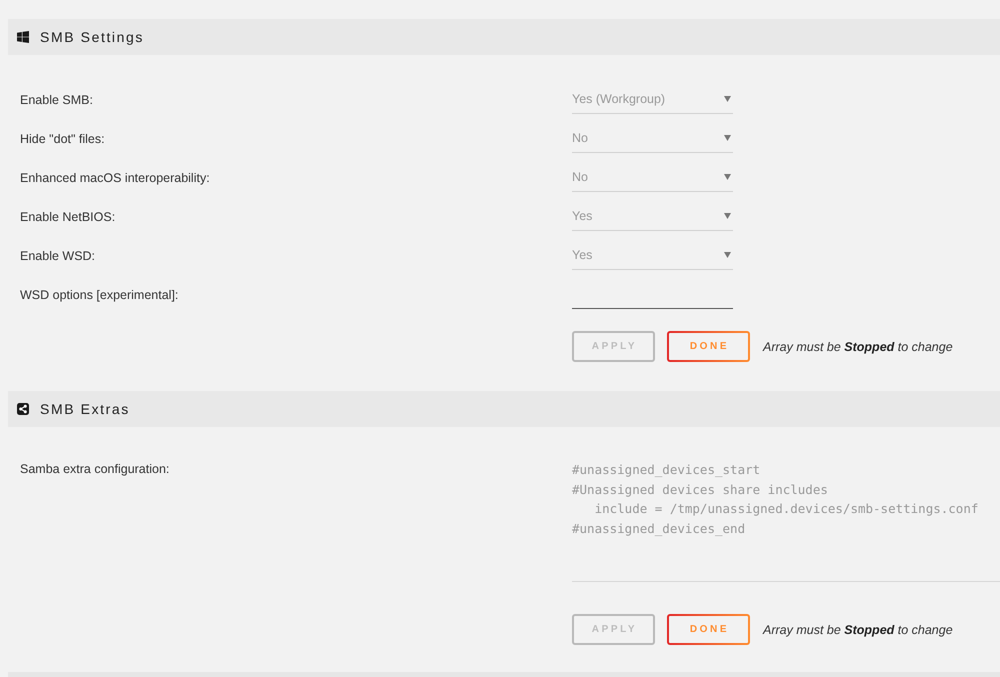 The image size is (1000, 677). I want to click on field-label: Enable NetBIOS:, so click(68, 217).